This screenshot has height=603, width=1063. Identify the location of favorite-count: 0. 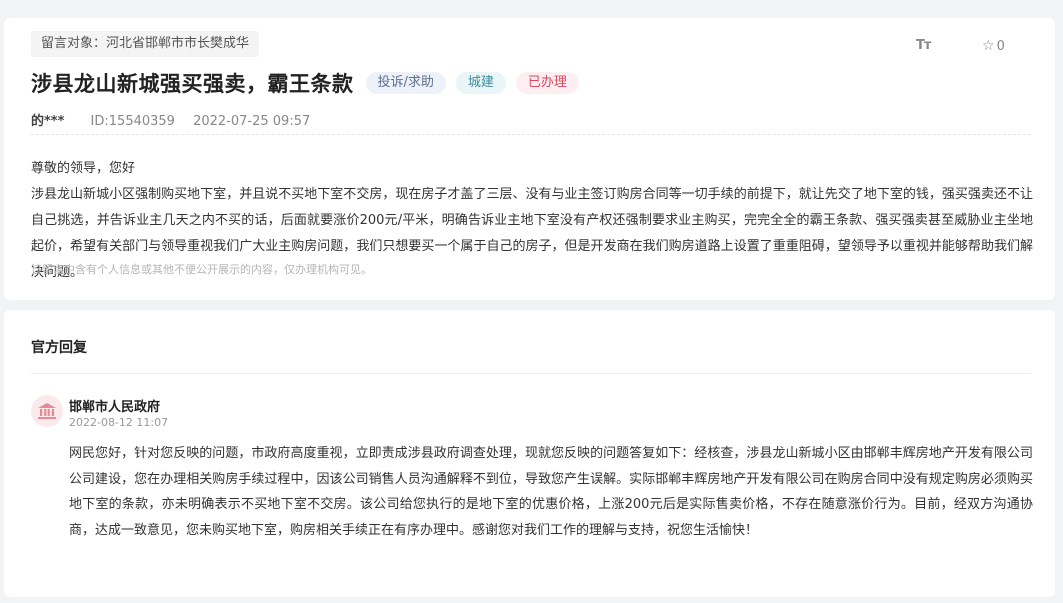
(1000, 46).